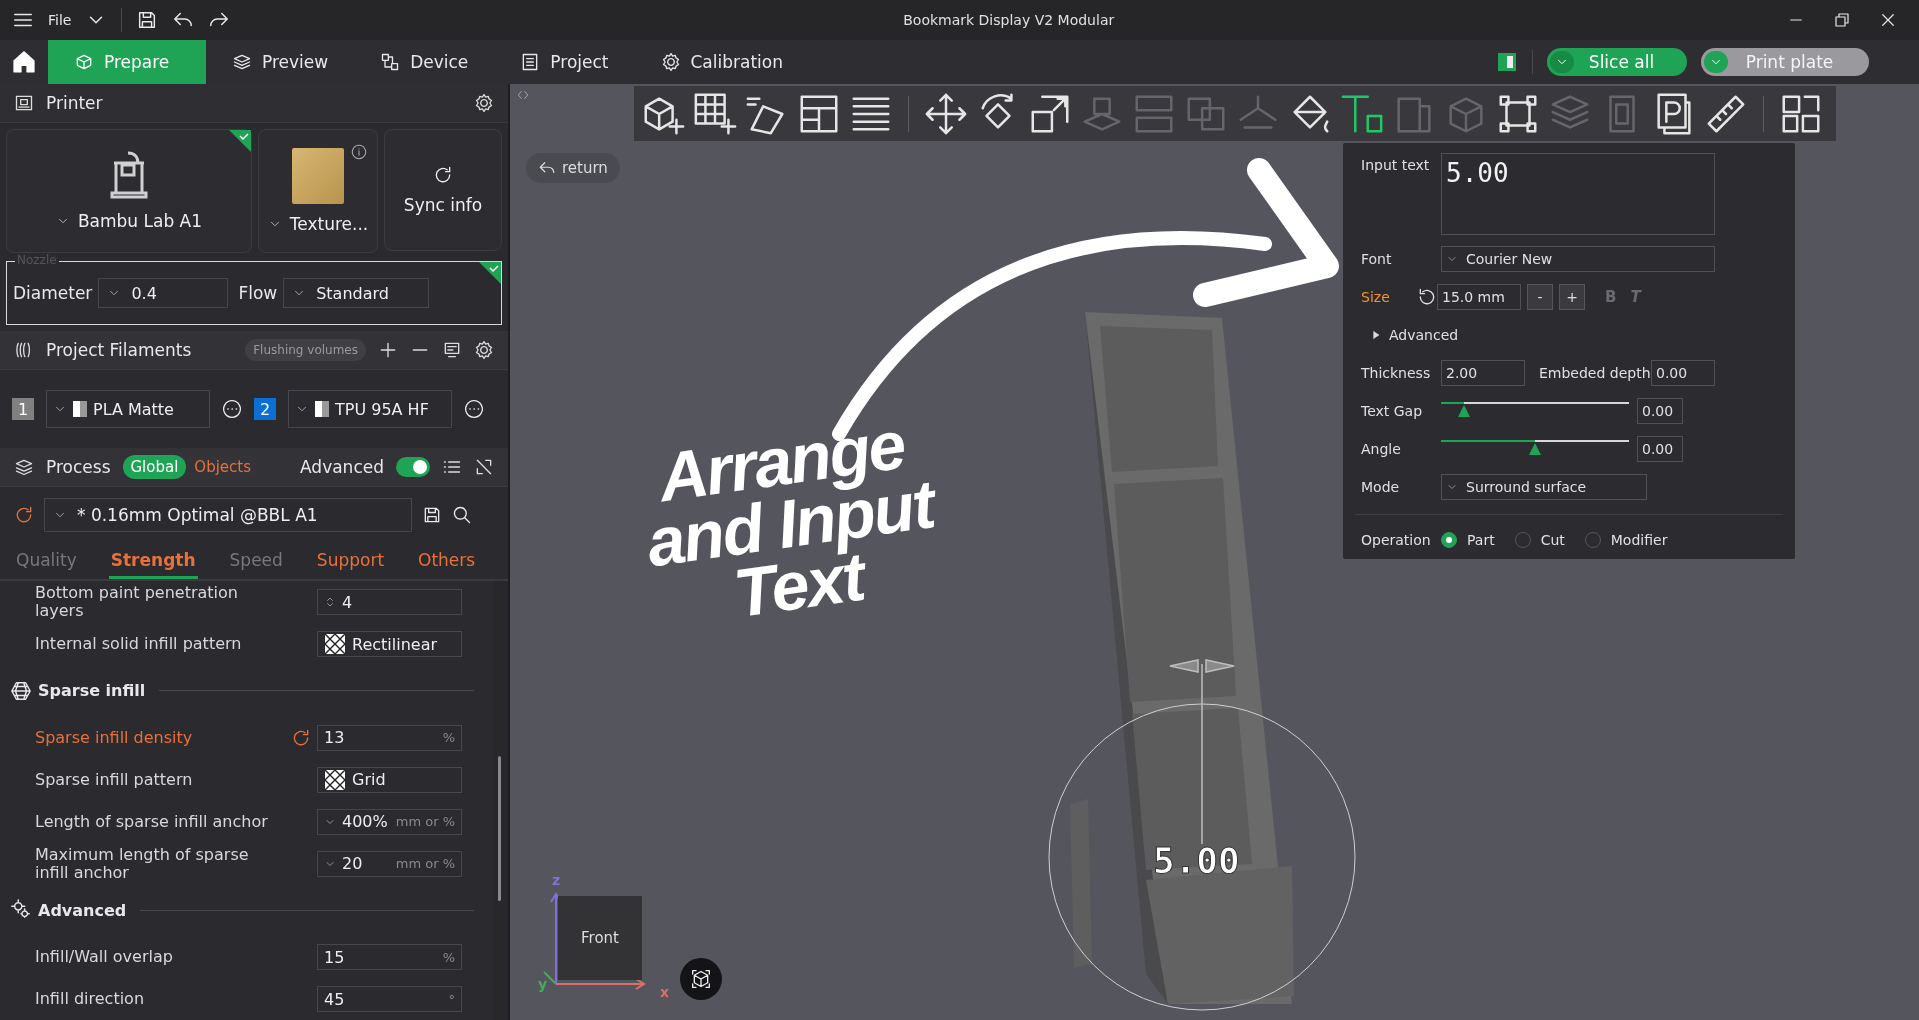 The width and height of the screenshot is (1919, 1020). I want to click on flushing-button: Flushing volumes, so click(305, 350).